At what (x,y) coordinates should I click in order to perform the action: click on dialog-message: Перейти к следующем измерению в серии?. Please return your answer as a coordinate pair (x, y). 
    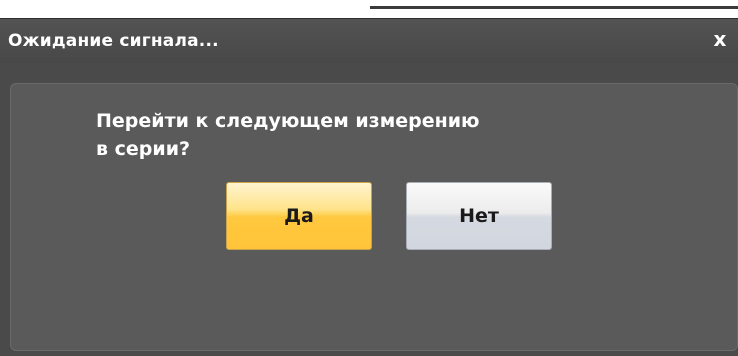
    Looking at the image, I should click on (356, 135).